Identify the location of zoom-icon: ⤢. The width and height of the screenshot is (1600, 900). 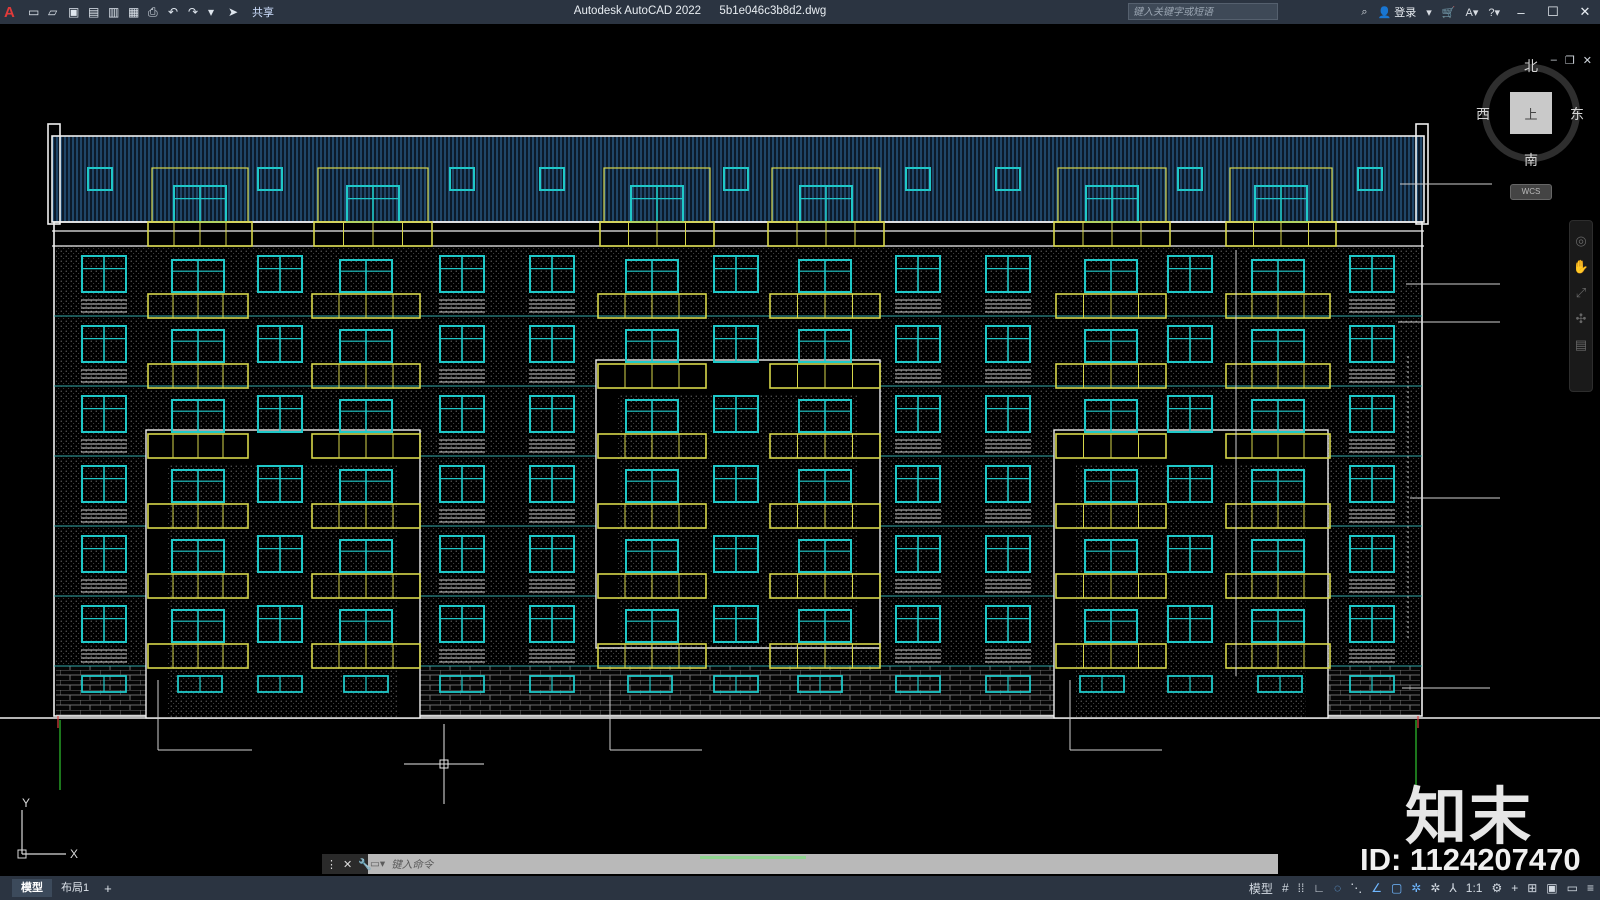
(1581, 293).